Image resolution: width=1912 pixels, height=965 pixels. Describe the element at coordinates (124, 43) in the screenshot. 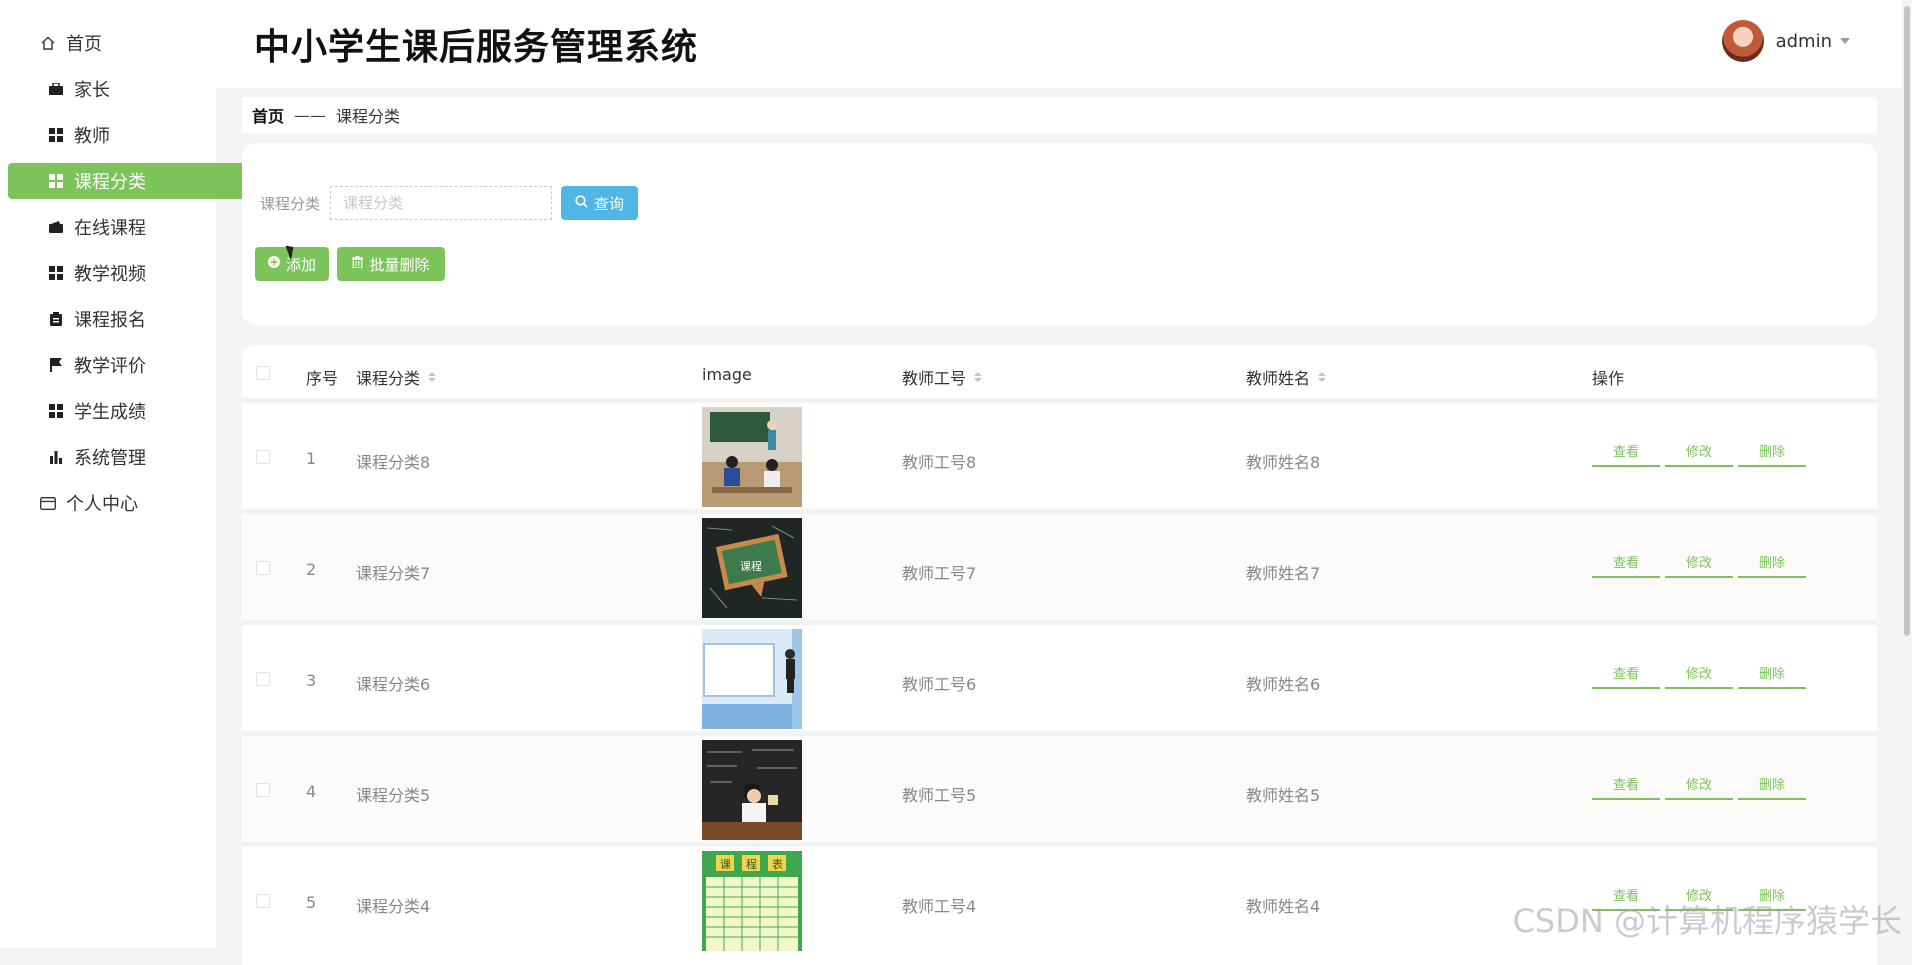

I see `sidebar-item-home: 首页` at that location.